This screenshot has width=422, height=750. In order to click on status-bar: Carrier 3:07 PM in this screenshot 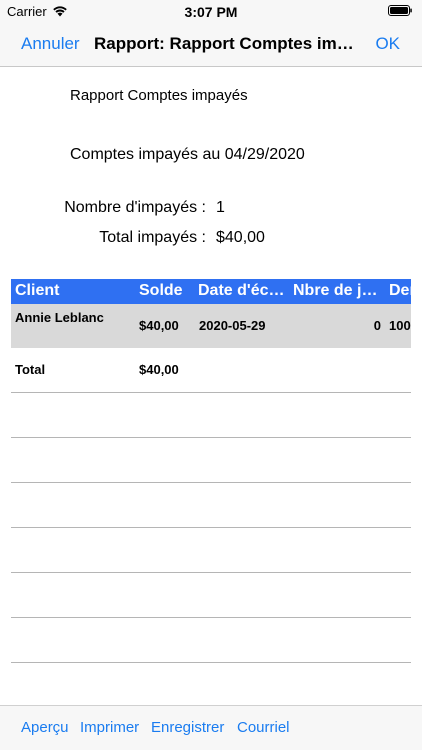, I will do `click(211, 11)`.